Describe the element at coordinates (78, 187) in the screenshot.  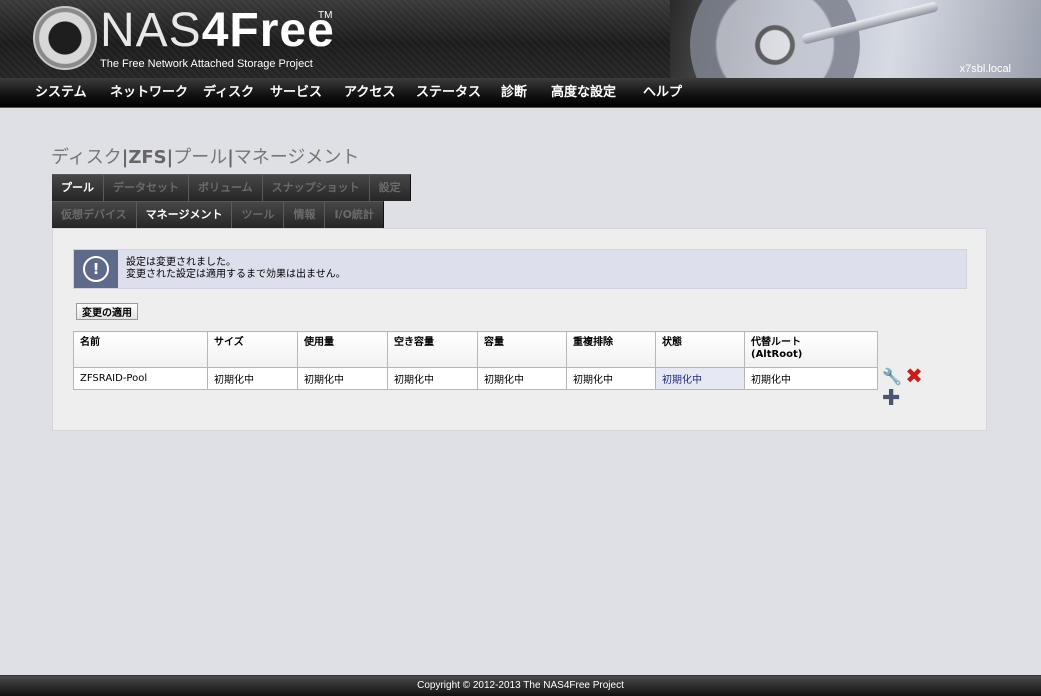
I see `tab-pools: プール` at that location.